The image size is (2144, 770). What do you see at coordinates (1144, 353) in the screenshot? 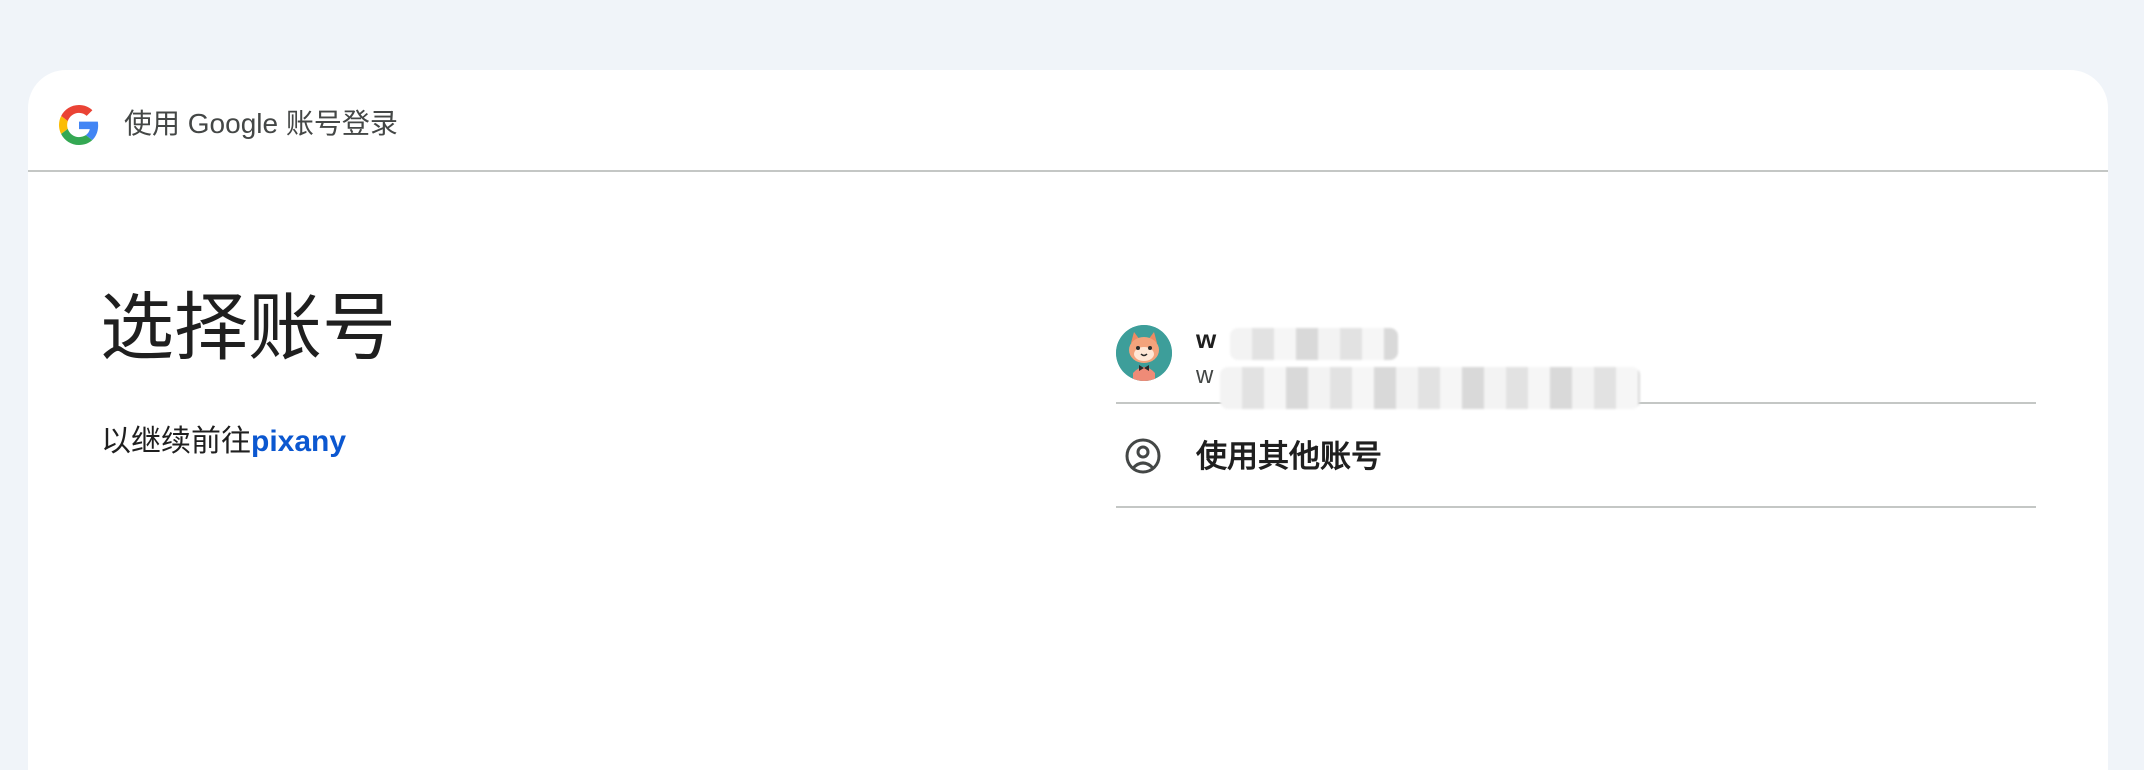
I see `cat-avatar-icon` at bounding box center [1144, 353].